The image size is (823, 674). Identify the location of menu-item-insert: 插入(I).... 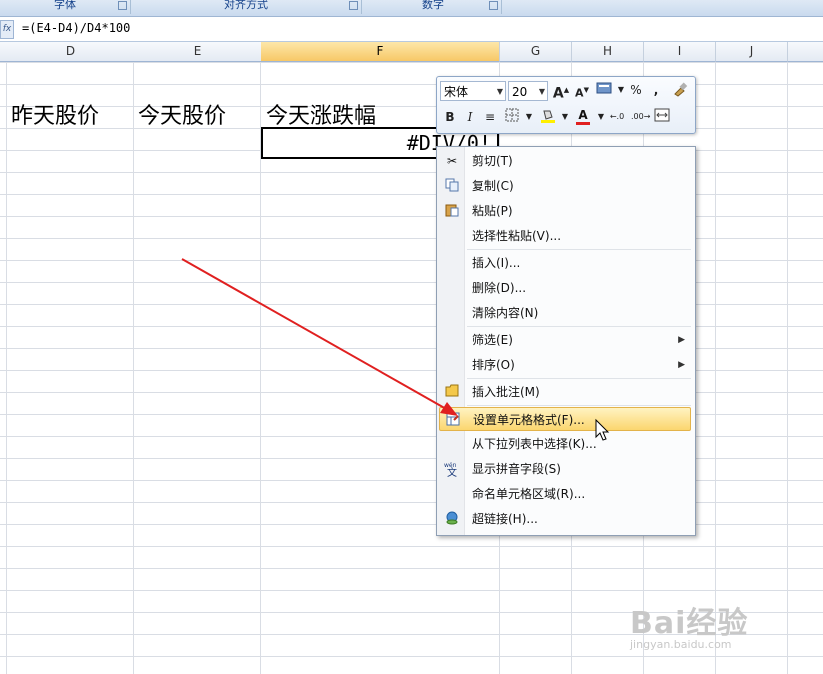
(565, 263).